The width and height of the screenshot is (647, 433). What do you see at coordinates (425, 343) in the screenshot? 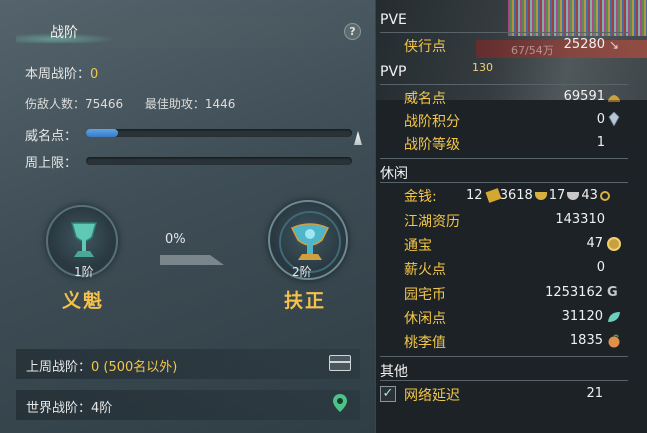
I see `leisure-row-label: 桃李值` at bounding box center [425, 343].